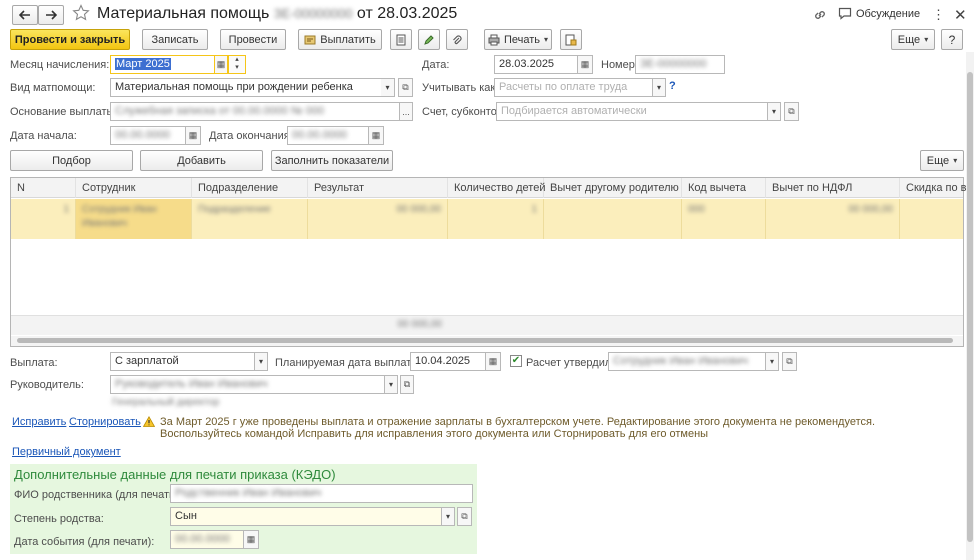 This screenshot has width=974, height=560. Describe the element at coordinates (321, 493) in the screenshot. I see `relative-fio-field: Родственник Иван Иванович` at that location.